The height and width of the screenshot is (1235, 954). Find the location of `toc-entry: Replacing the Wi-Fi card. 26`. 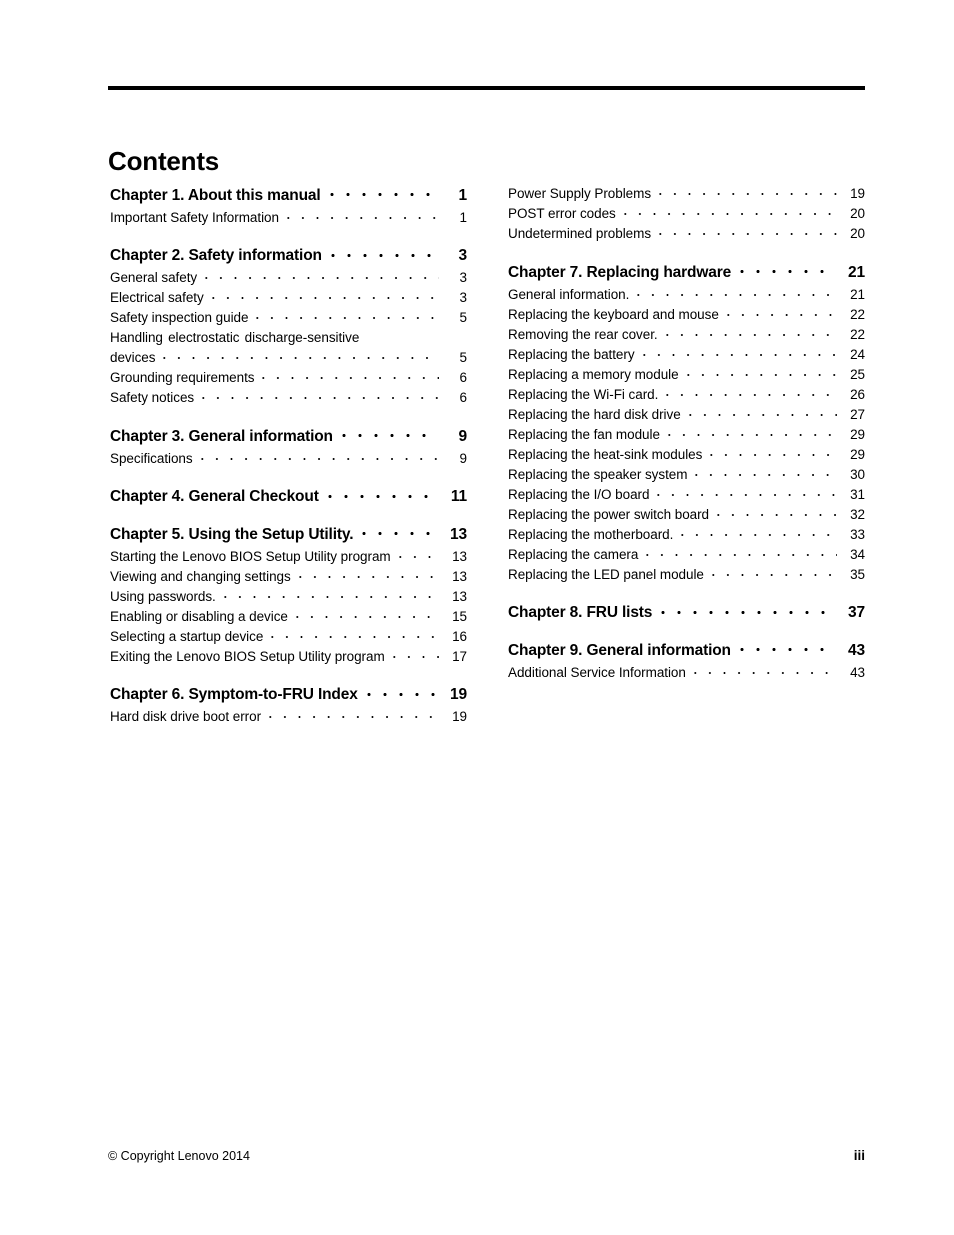

toc-entry: Replacing the Wi-Fi card. 26 is located at coordinates (686, 395).